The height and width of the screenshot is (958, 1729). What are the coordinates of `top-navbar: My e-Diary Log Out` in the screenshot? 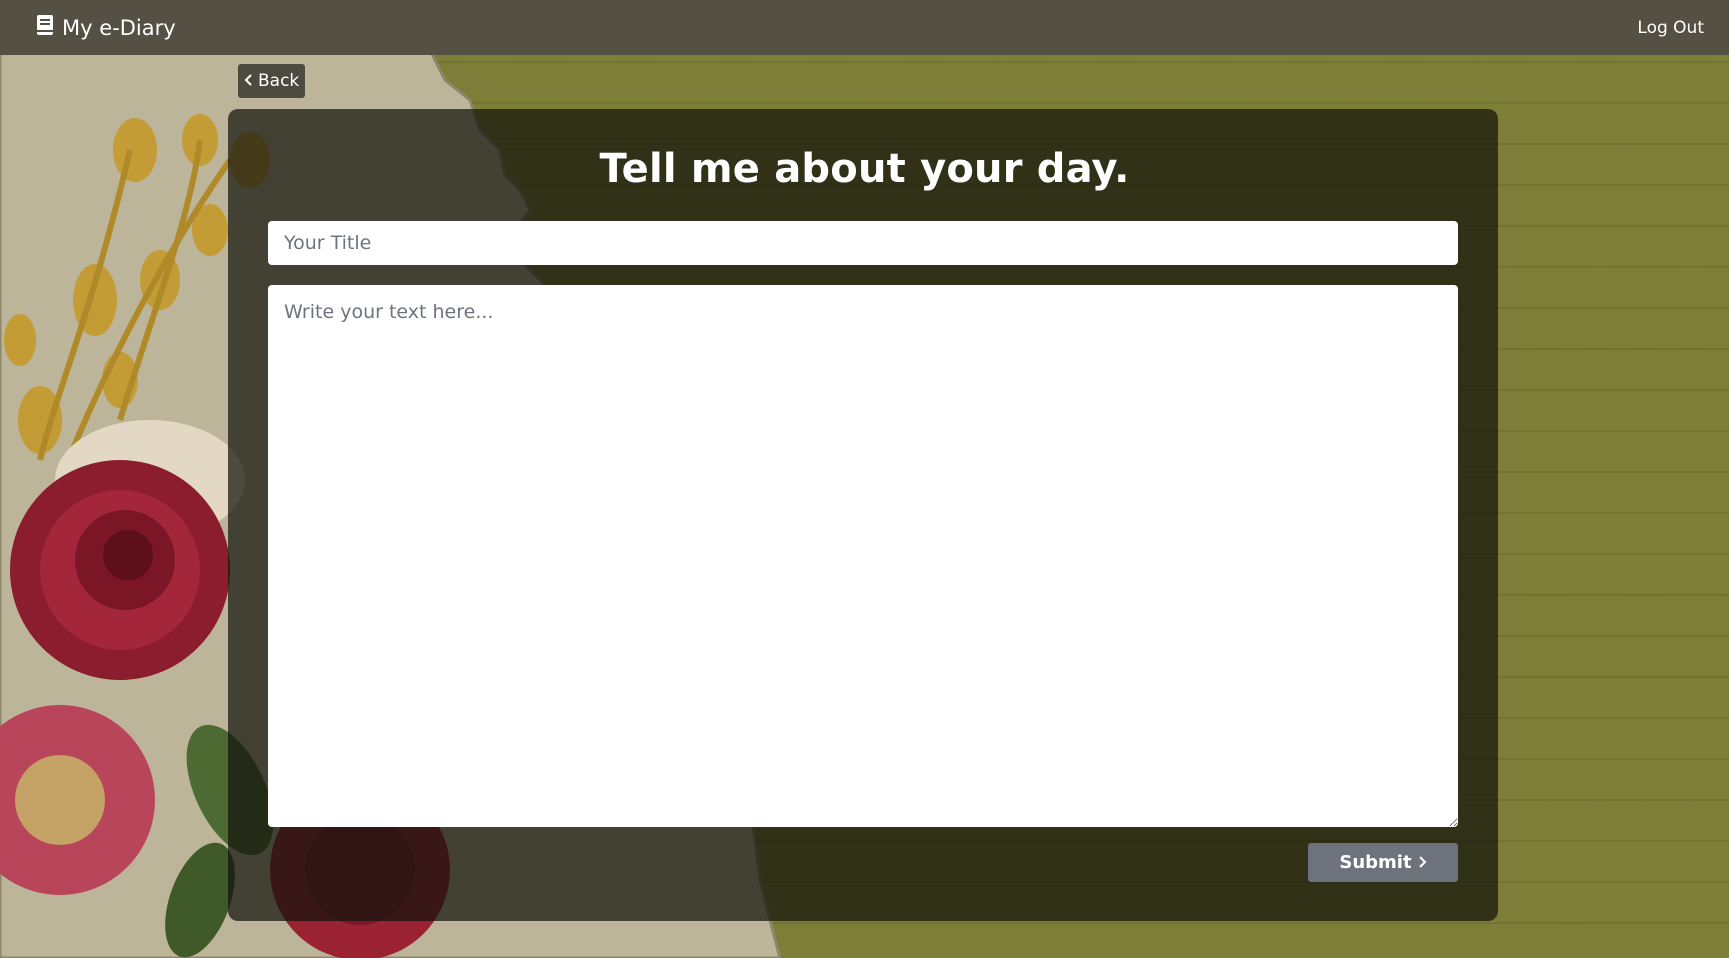 It's located at (864, 27).